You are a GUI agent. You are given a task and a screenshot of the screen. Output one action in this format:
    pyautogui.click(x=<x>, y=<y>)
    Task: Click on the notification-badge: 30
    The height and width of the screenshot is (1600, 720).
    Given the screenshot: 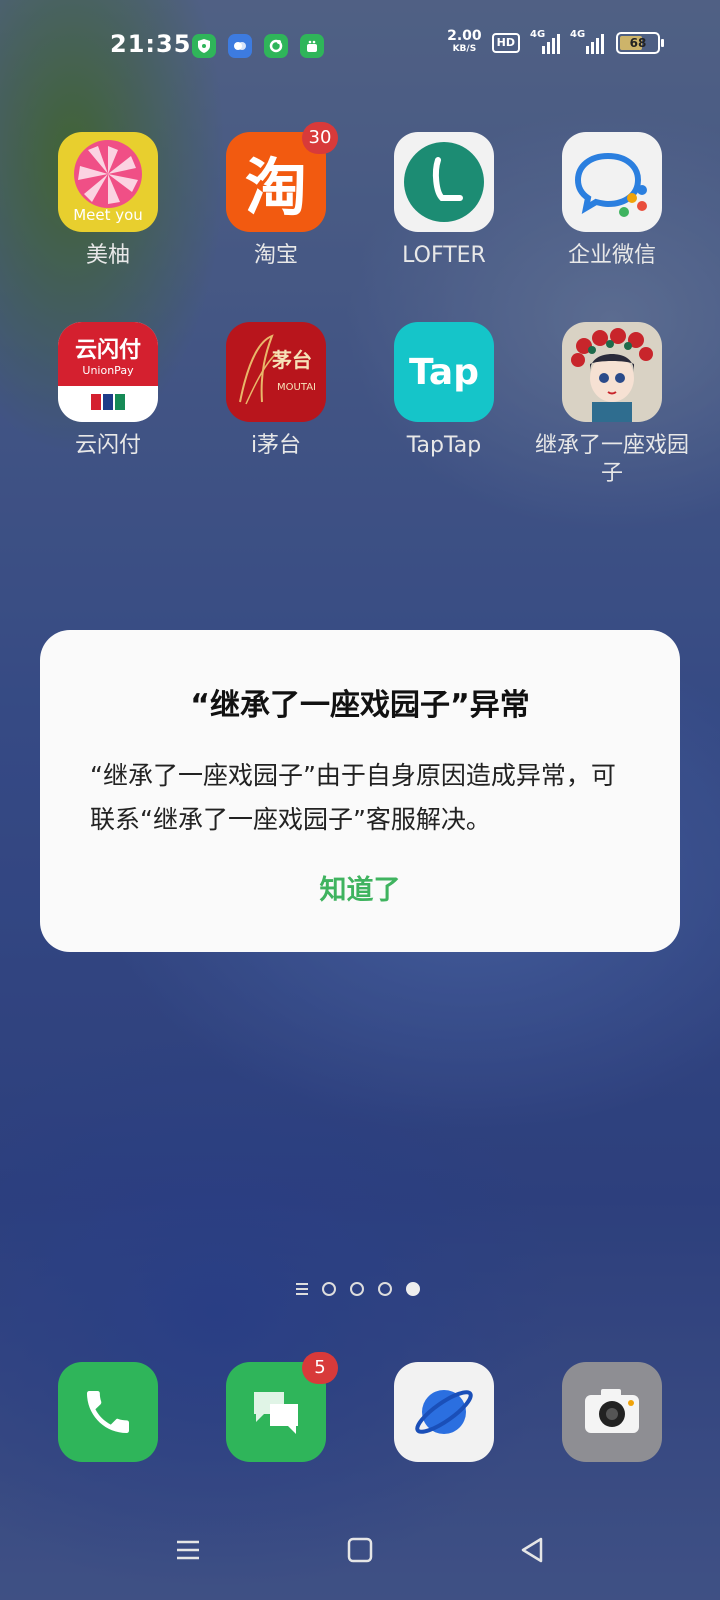 What is the action you would take?
    pyautogui.click(x=320, y=138)
    